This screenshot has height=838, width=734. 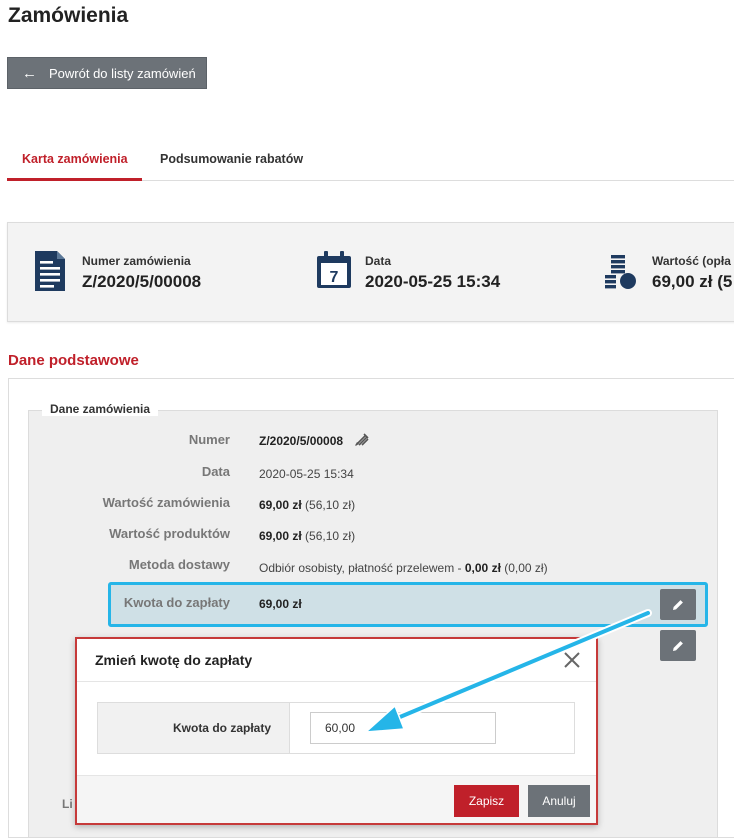 I want to click on edit-amount-due-button, so click(x=678, y=604).